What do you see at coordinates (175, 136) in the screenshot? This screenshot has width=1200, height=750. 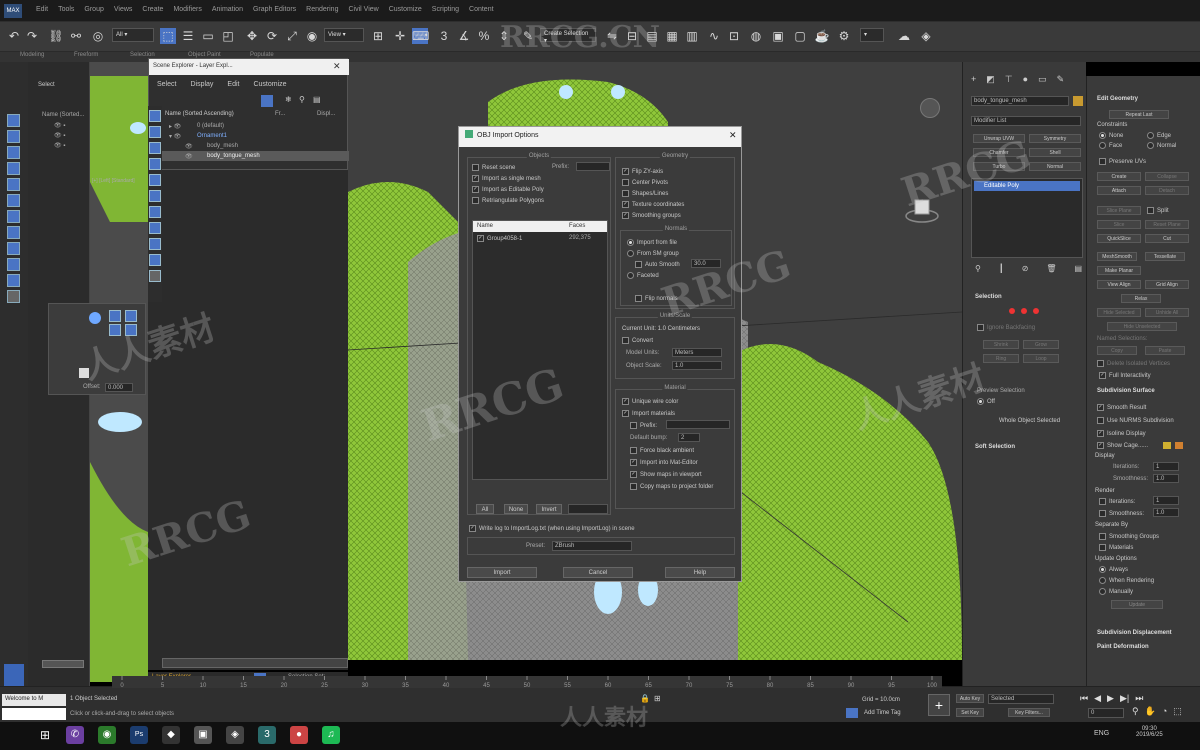 I see `se-row-expand-icon: ▾ 👁` at bounding box center [175, 136].